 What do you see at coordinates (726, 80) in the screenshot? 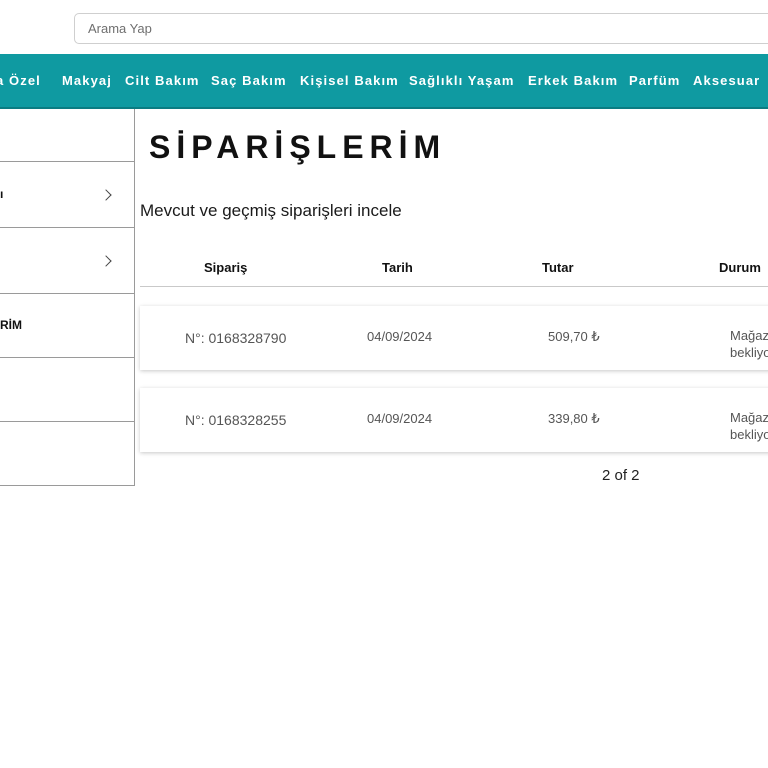
I see `nav-item-aksesuar: Aksesuar` at bounding box center [726, 80].